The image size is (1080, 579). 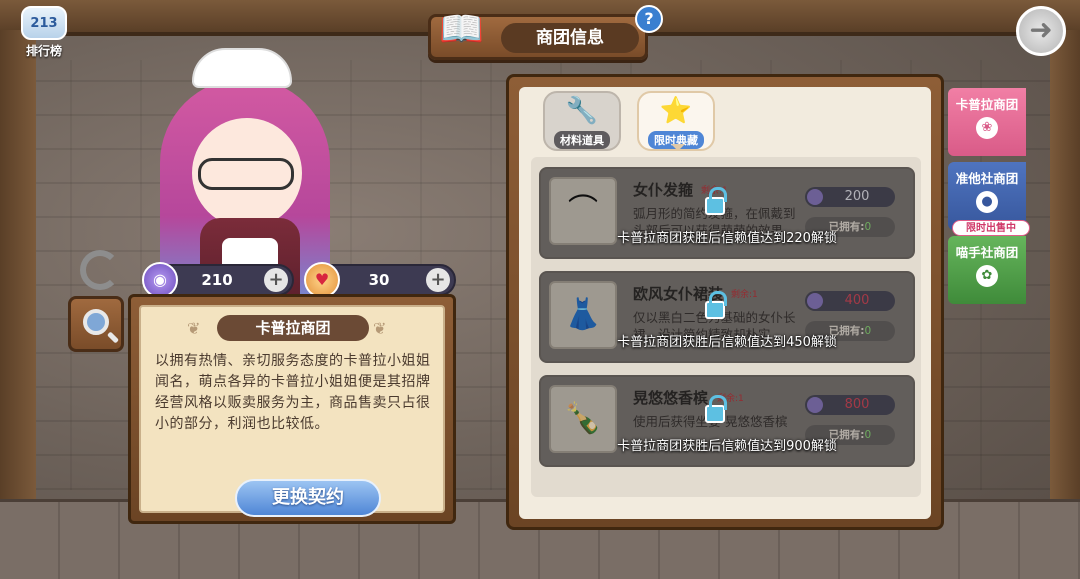 I want to click on right-beam, so click(x=1065, y=304).